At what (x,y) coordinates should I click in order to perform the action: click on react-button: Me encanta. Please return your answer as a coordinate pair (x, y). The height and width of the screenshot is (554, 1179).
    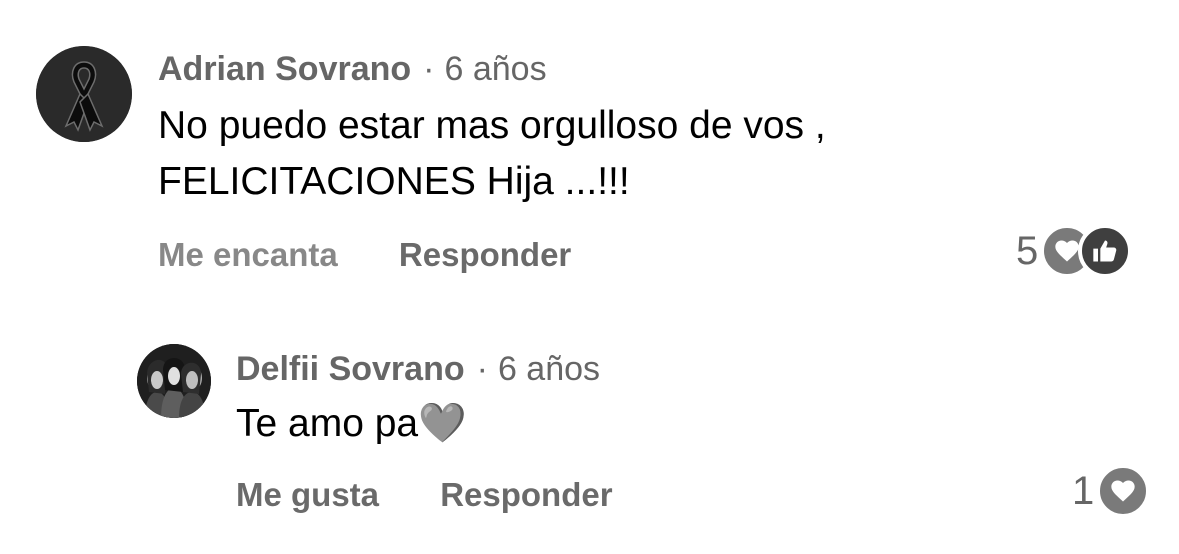
    Looking at the image, I should click on (248, 254).